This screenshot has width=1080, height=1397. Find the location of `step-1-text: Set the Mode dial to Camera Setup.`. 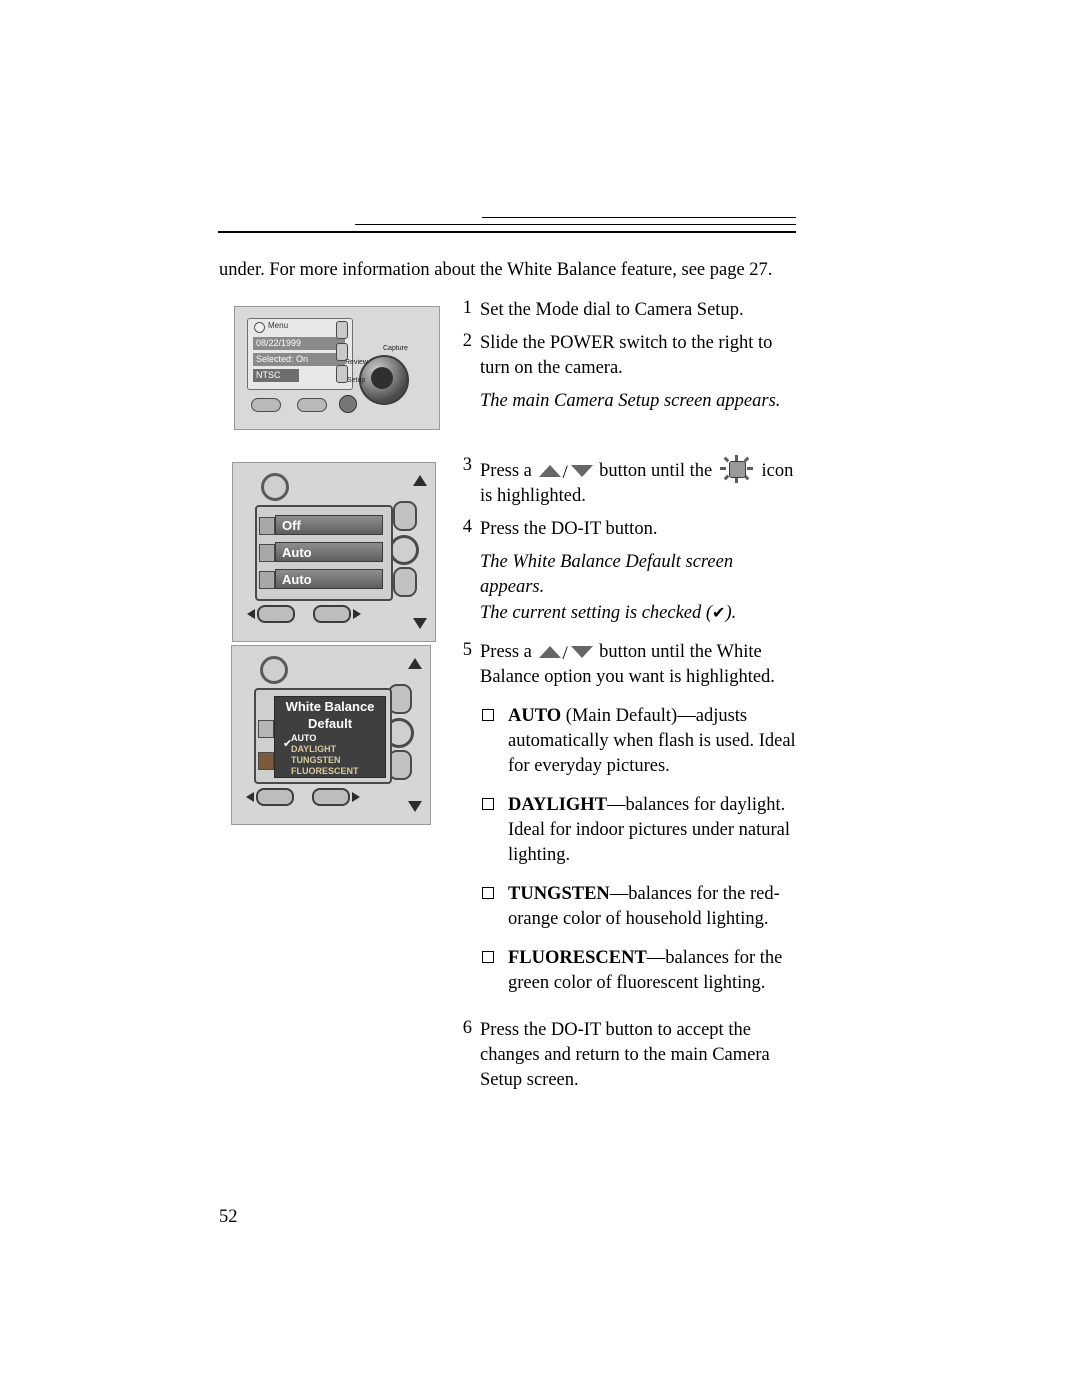

step-1-text: Set the Mode dial to Camera Setup. is located at coordinates (612, 310).